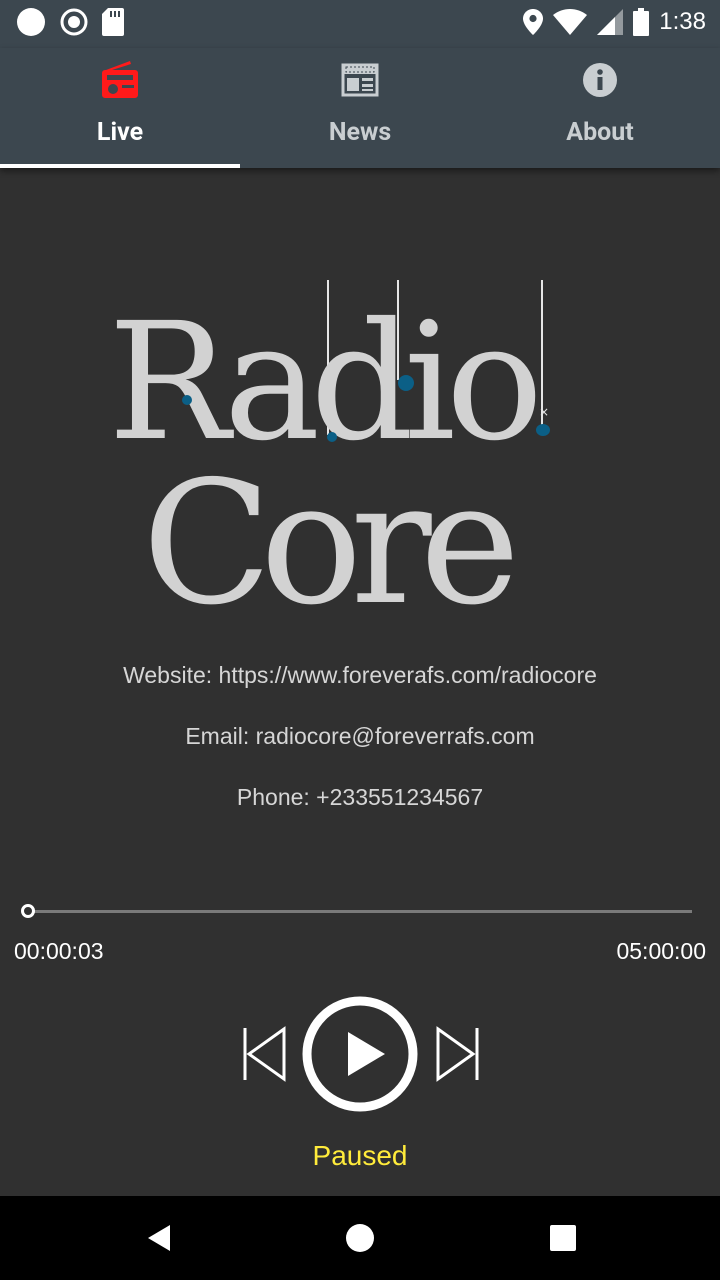  I want to click on status-bar: 1:38, so click(360, 24).